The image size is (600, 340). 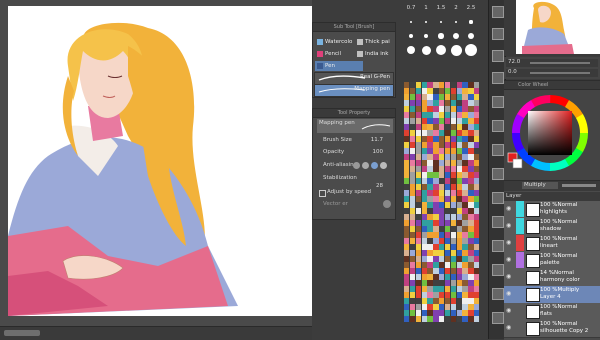 What do you see at coordinates (354, 90) in the screenshot?
I see `brush-mapping-pen: Mapping pen` at bounding box center [354, 90].